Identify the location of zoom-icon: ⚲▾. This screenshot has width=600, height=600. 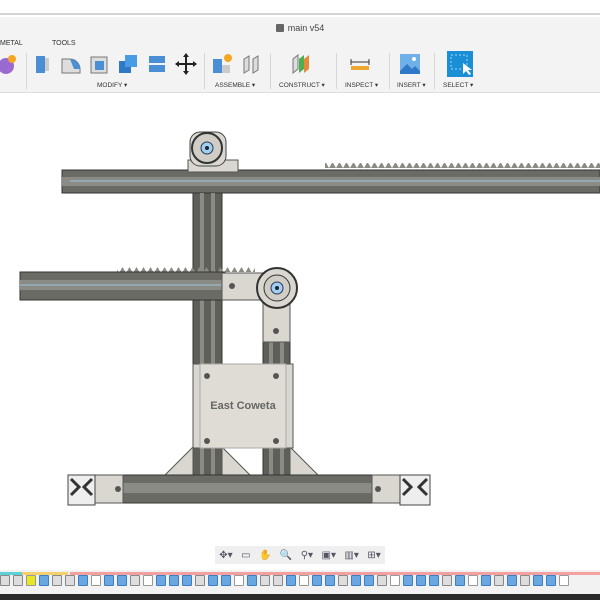
(307, 555).